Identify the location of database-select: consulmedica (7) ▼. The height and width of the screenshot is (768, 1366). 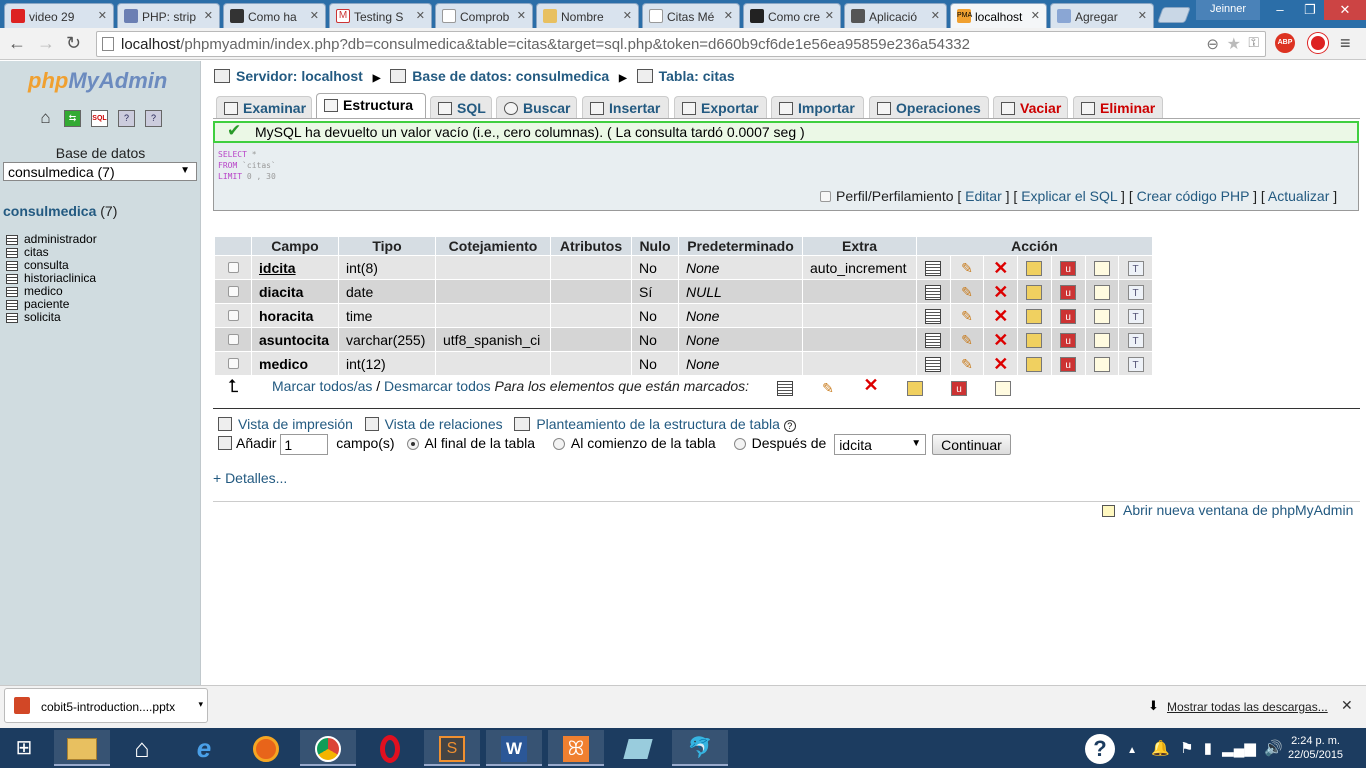
(100, 171).